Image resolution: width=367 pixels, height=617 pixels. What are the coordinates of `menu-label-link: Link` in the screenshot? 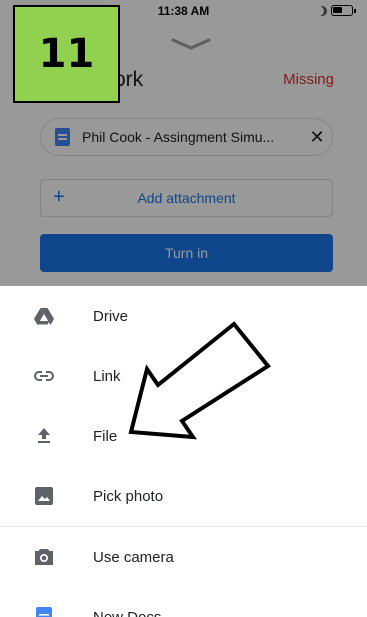 It's located at (107, 376).